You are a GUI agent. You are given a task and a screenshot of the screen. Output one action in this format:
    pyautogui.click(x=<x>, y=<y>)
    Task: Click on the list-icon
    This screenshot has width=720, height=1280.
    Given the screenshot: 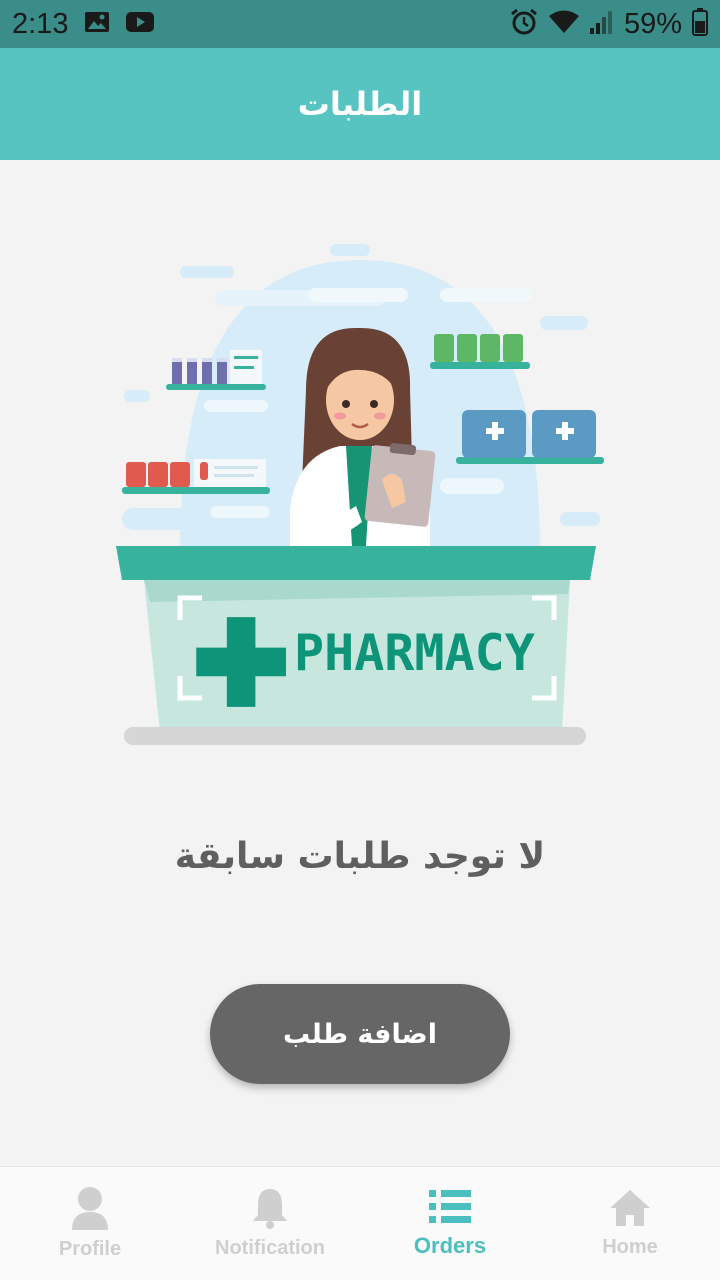 What is the action you would take?
    pyautogui.click(x=450, y=1209)
    